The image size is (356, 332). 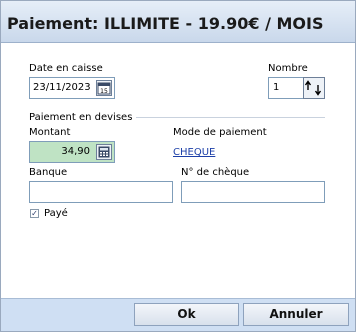 I want to click on section-label: Paiement en devises, so click(x=83, y=117).